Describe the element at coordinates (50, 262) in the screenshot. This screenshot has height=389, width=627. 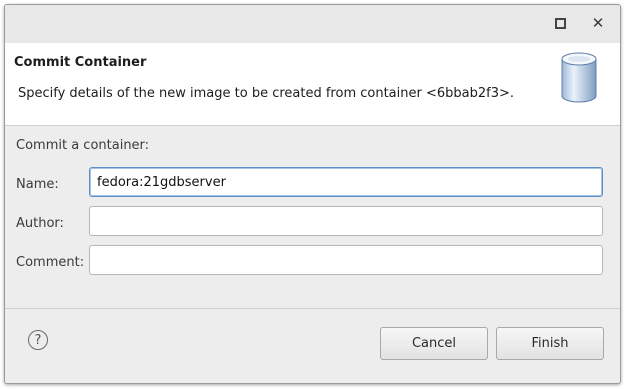
I see `comment-label: Comment:` at that location.